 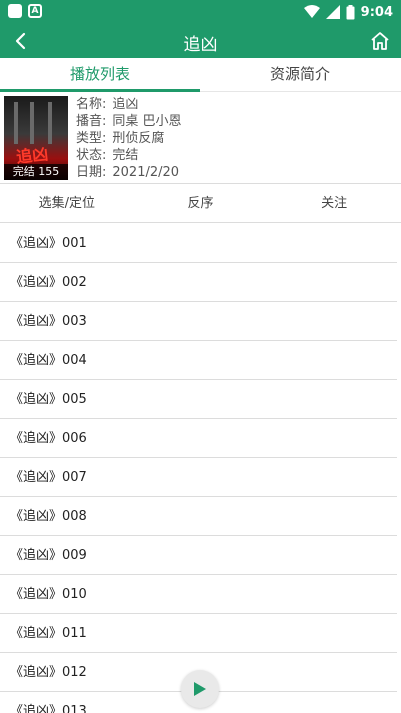 I want to click on list-item: 《追凶》009, so click(x=198, y=555).